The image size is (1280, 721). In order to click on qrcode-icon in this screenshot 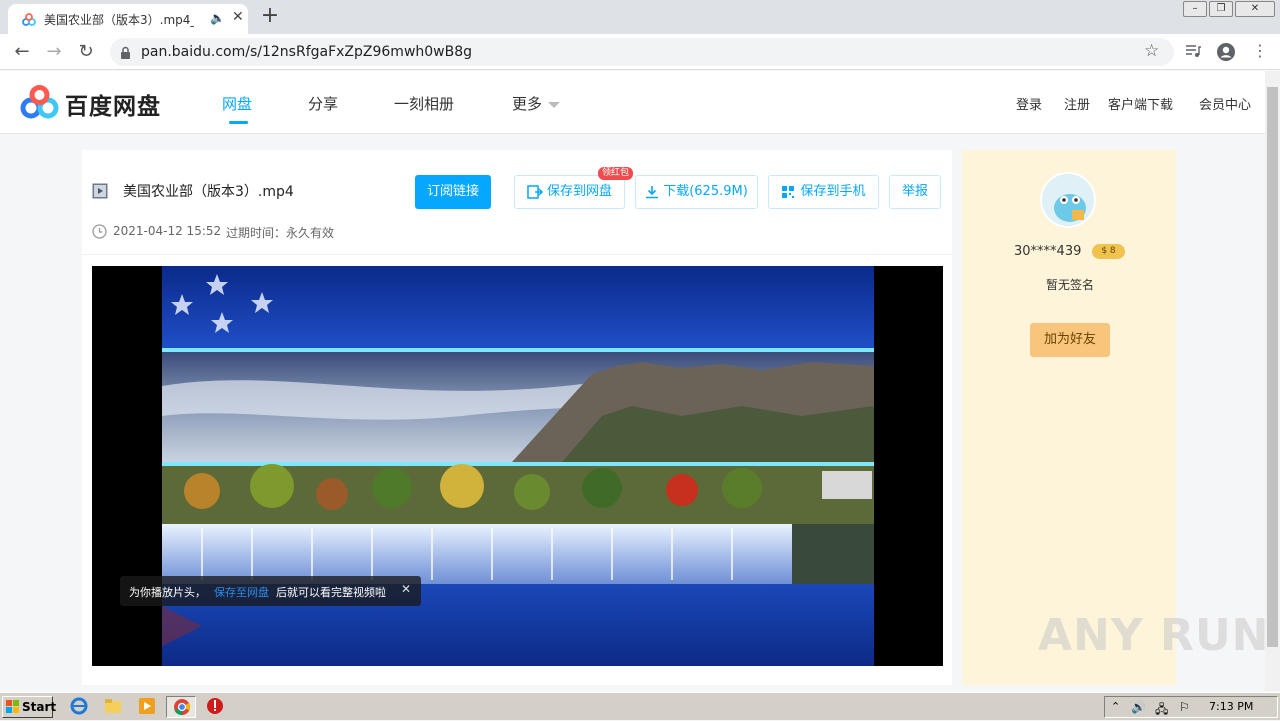, I will do `click(788, 191)`.